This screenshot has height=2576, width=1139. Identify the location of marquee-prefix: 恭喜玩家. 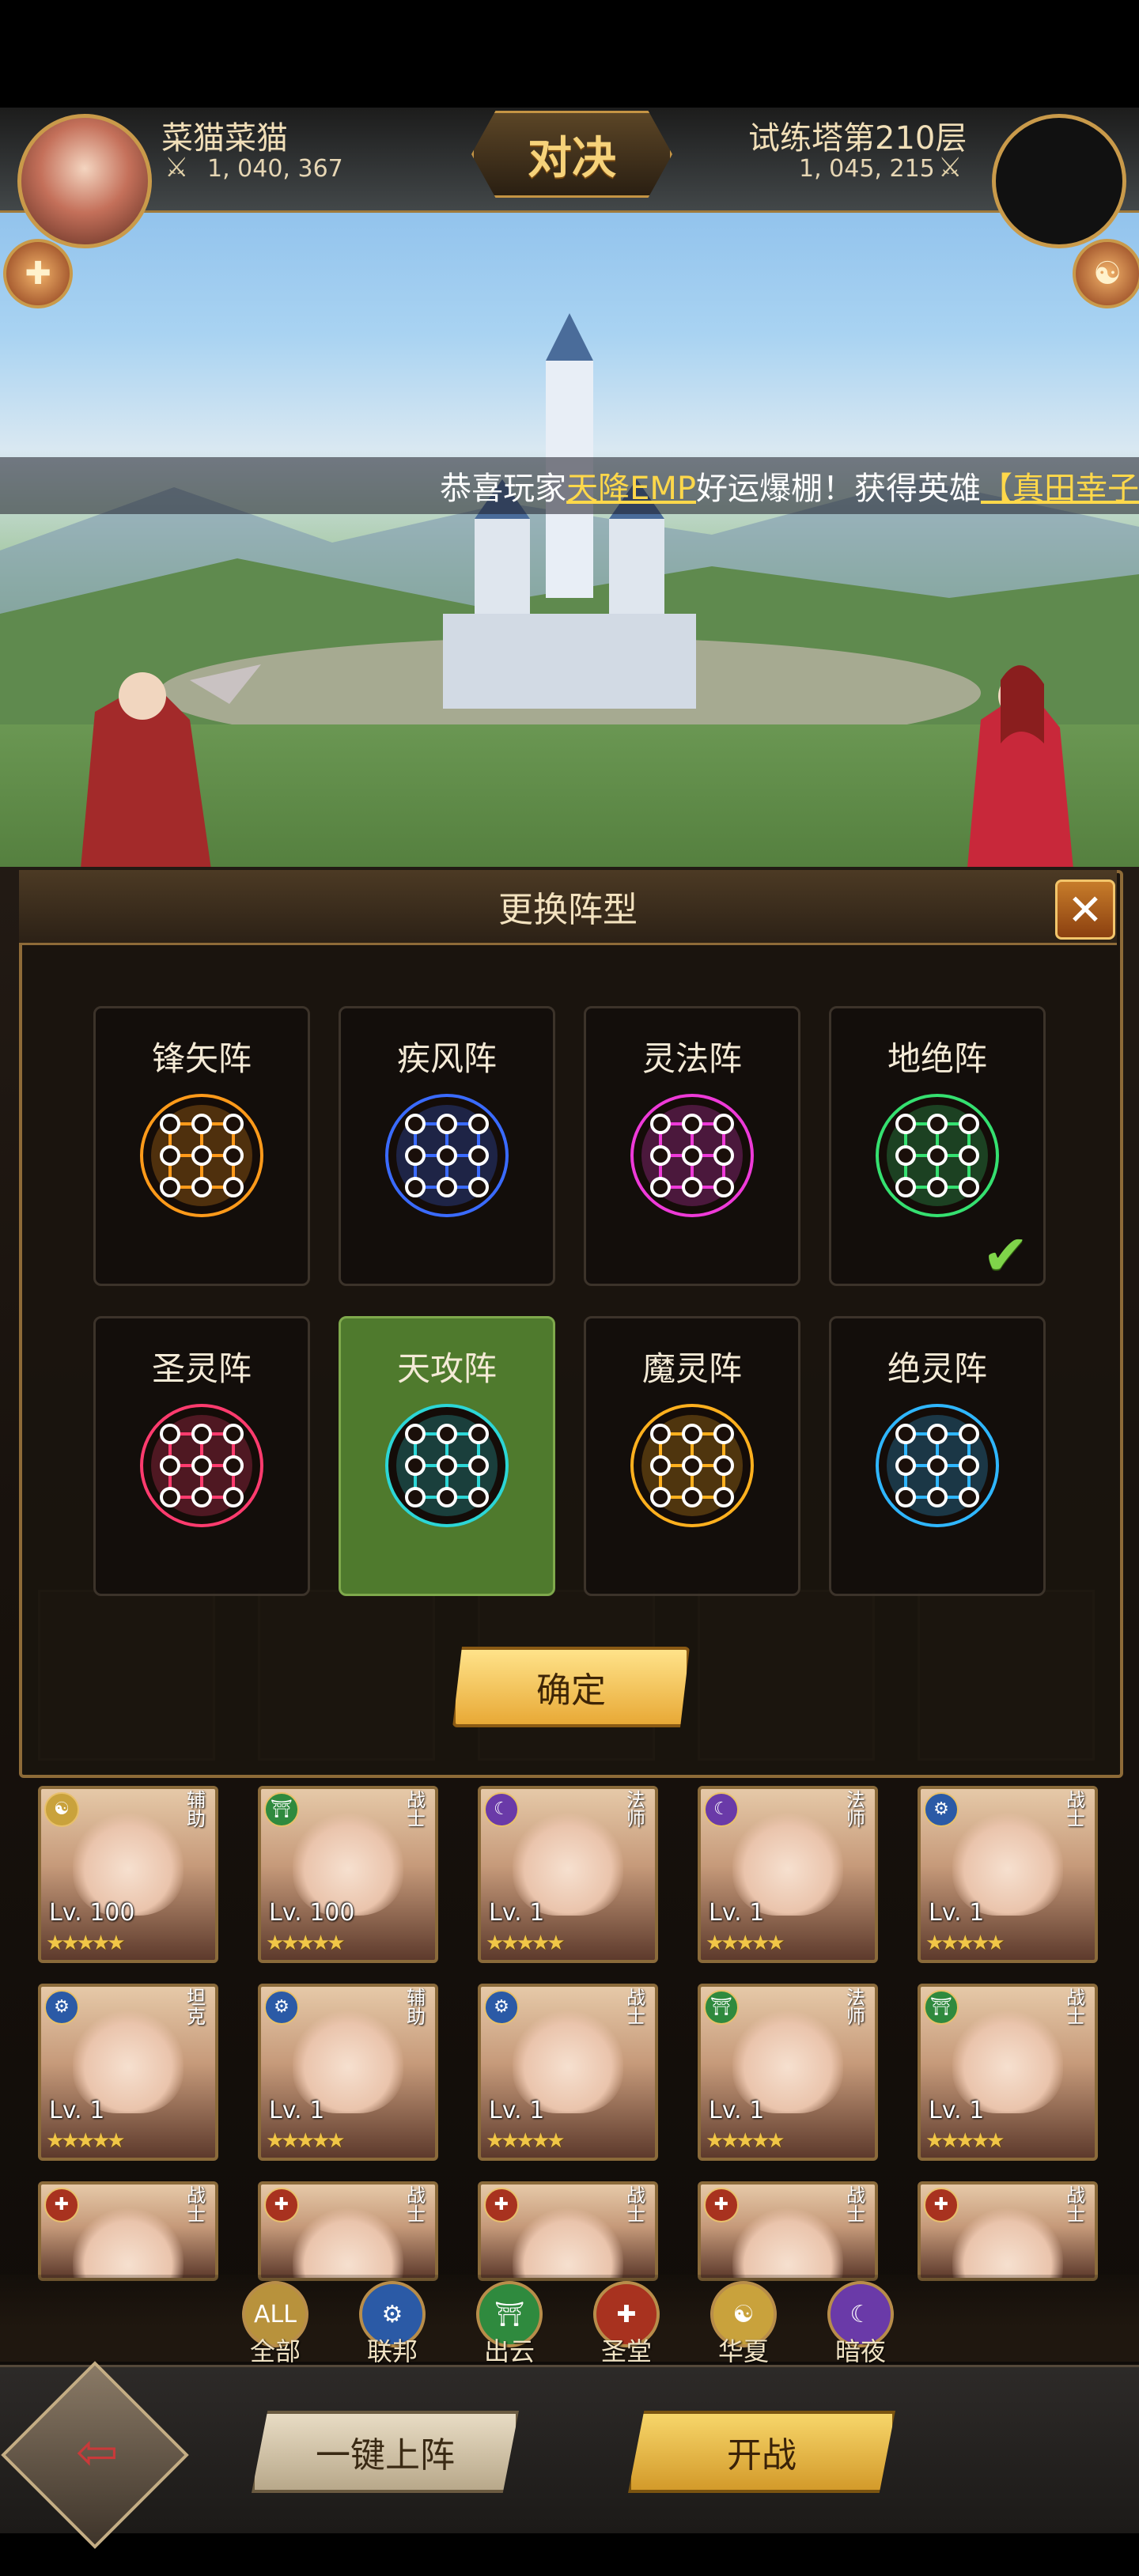
(503, 489).